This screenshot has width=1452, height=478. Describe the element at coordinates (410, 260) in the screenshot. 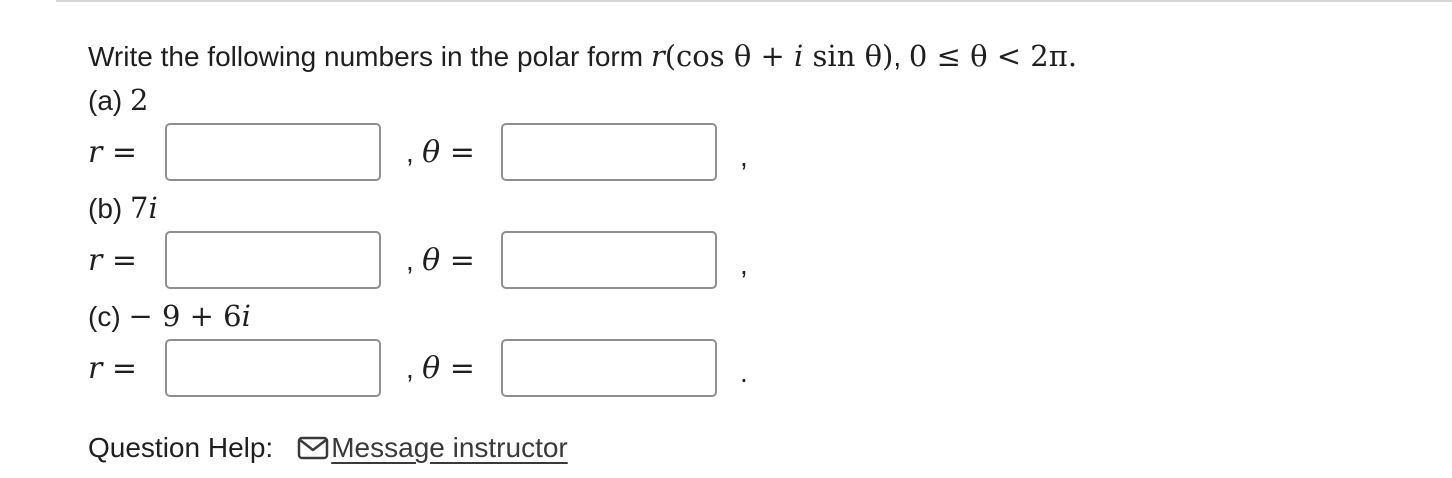

I see `part-b-theta-sep: ,` at that location.